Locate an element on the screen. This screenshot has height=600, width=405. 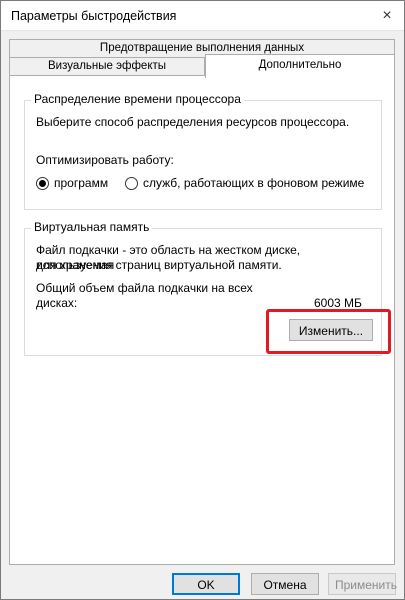
radio-programs-indicator is located at coordinates (42, 183).